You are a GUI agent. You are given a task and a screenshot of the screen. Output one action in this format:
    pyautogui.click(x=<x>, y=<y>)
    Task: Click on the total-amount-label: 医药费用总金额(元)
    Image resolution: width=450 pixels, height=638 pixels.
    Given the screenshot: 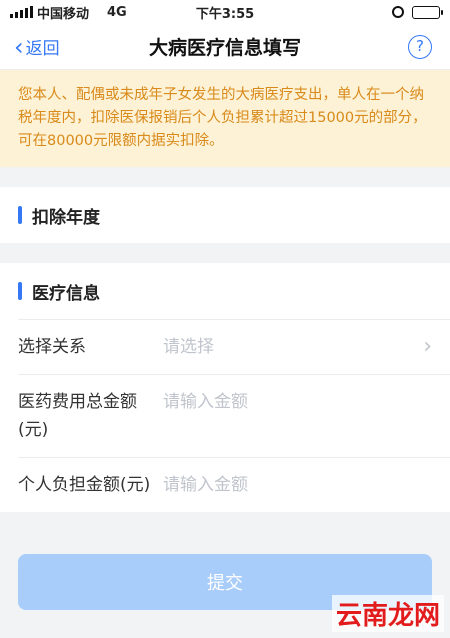 What is the action you would take?
    pyautogui.click(x=77, y=416)
    